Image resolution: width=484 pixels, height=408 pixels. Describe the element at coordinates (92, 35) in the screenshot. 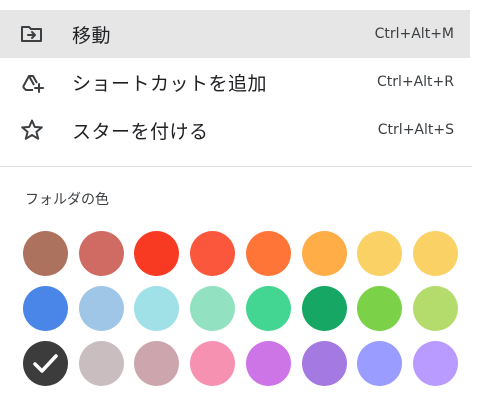

I see `menu-item-label: 移動` at that location.